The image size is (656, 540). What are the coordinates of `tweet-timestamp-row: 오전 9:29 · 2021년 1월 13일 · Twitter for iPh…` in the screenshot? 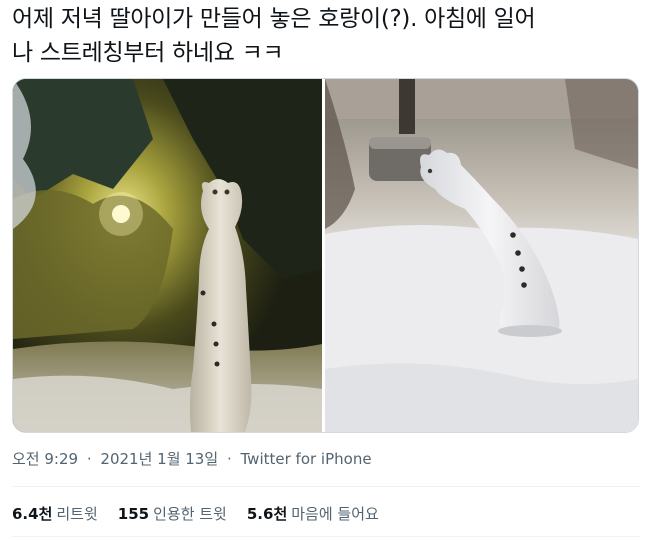 It's located at (192, 458).